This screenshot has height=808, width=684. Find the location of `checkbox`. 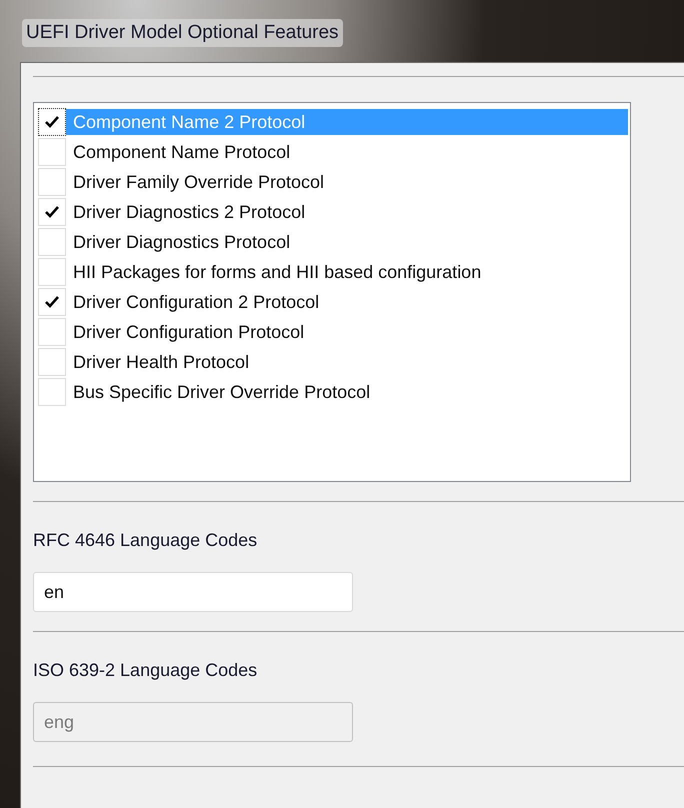

checkbox is located at coordinates (52, 122).